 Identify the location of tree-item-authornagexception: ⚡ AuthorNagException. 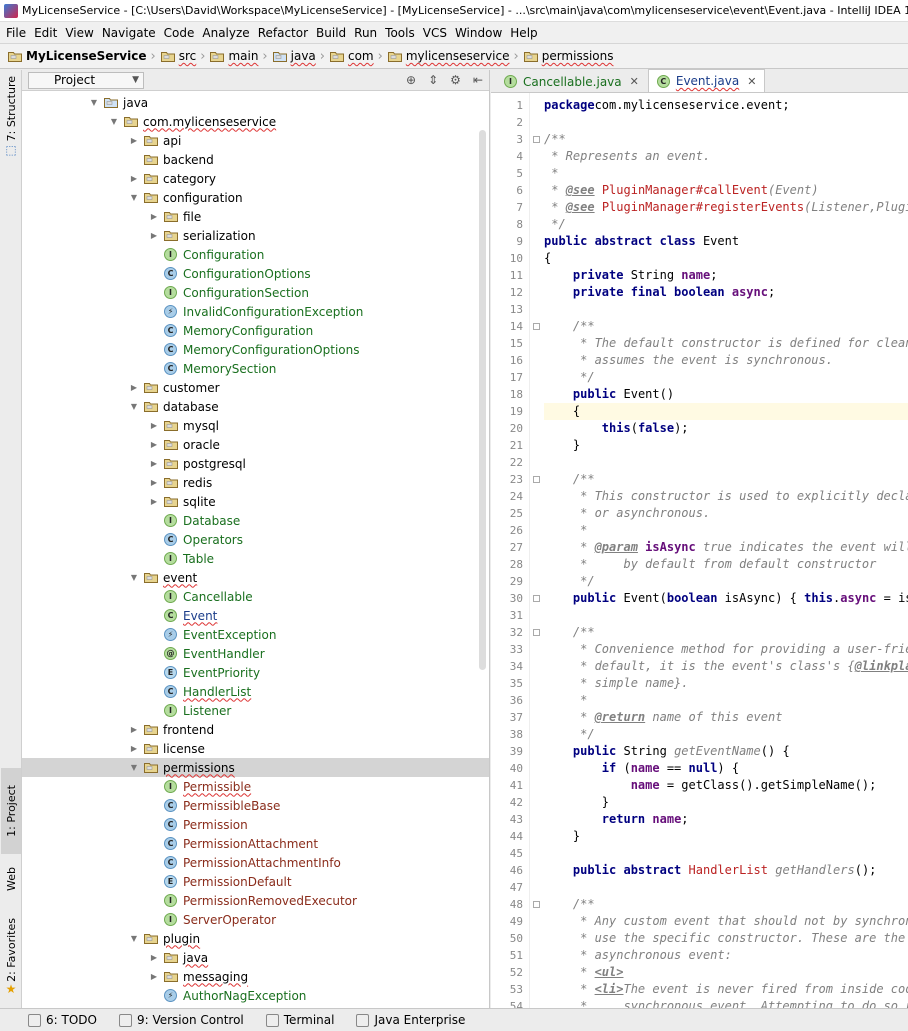
(255, 995).